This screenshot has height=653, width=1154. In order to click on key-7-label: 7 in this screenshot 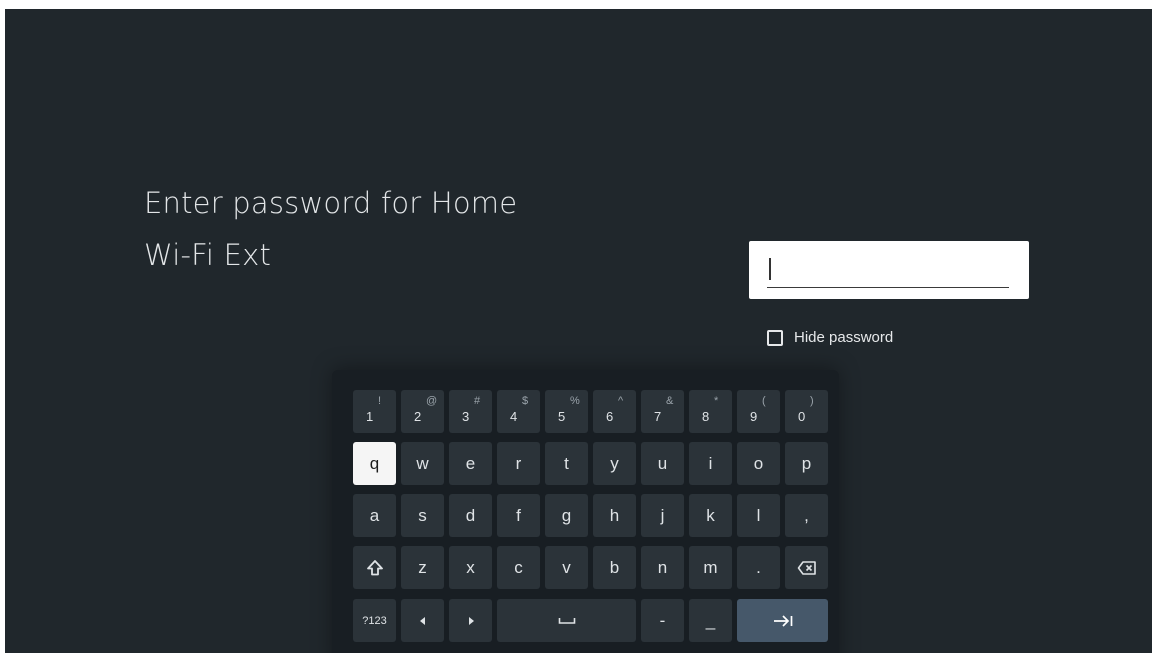, I will do `click(658, 416)`.